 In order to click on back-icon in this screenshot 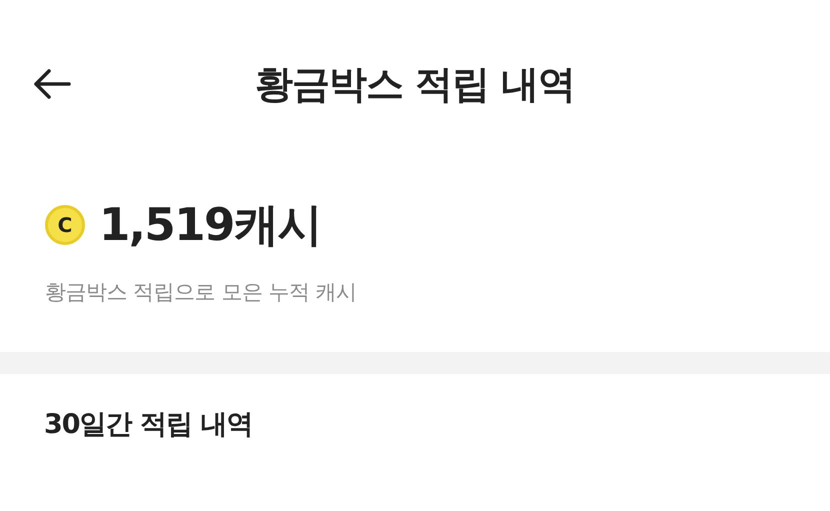, I will do `click(52, 84)`.